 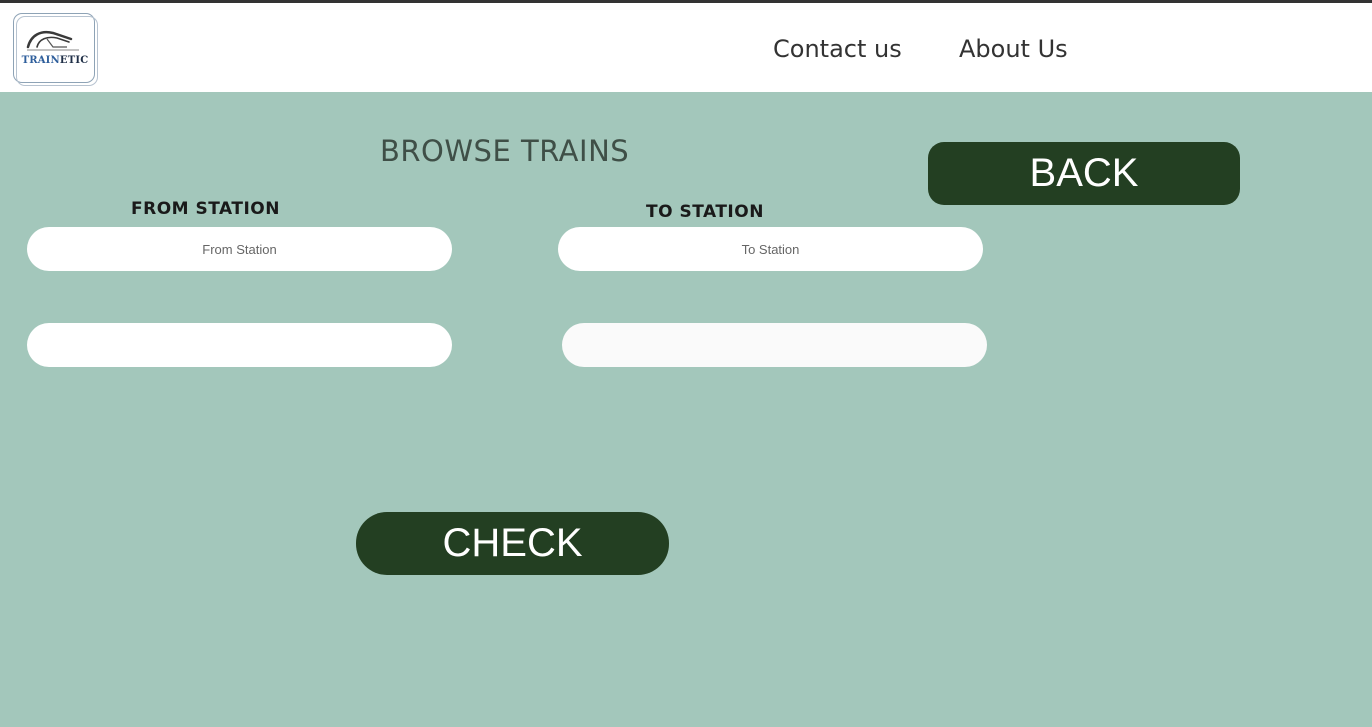 I want to click on to-station-label: TO STATION, so click(x=705, y=212).